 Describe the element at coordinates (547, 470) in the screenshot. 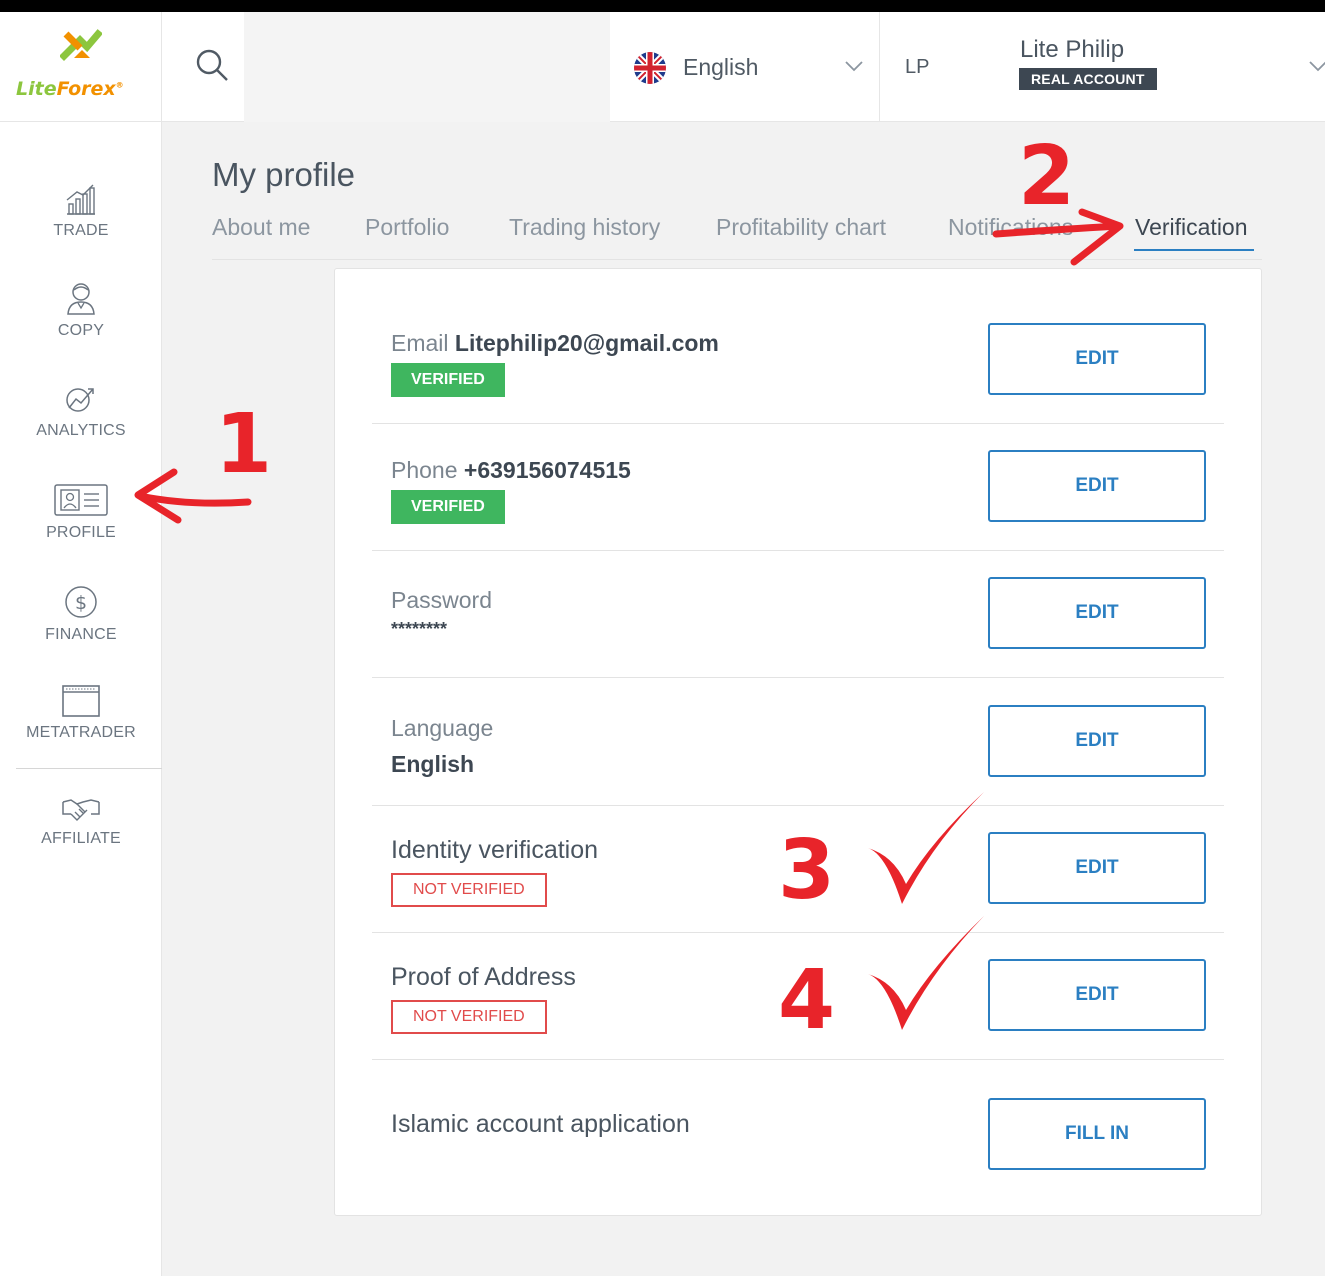

I see `phone-value: +639156074515` at that location.